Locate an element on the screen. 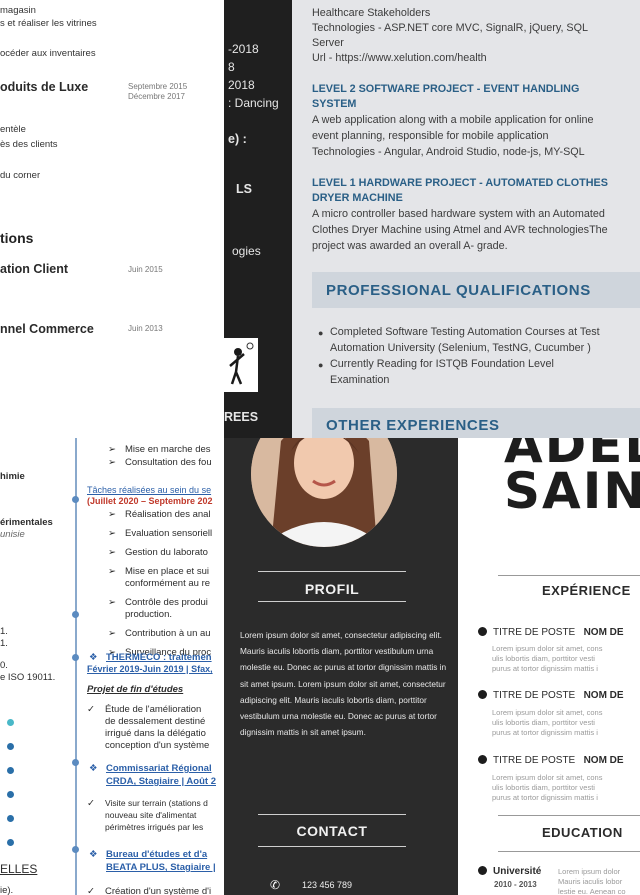 This screenshot has width=640, height=895. experience-heading: EXPÉRIENCE is located at coordinates (586, 590).